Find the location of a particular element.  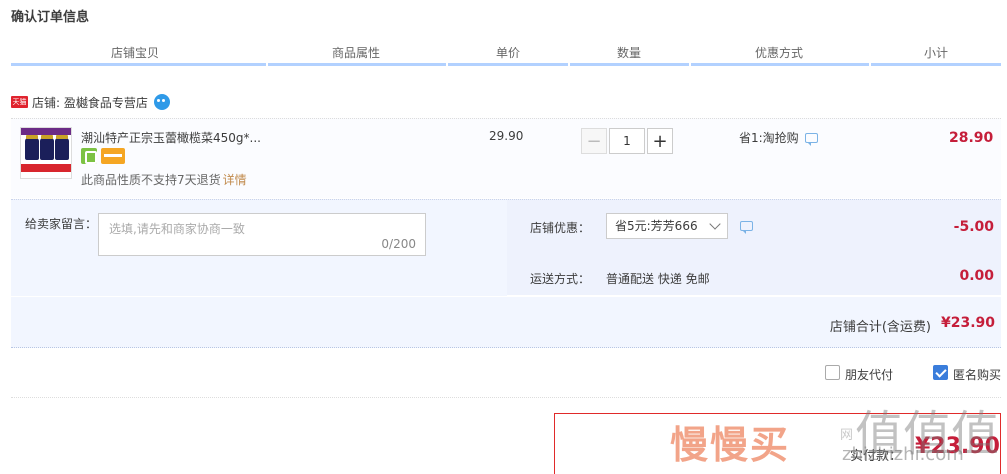

shop-total-label: 店铺合计(含运费) is located at coordinates (880, 327).